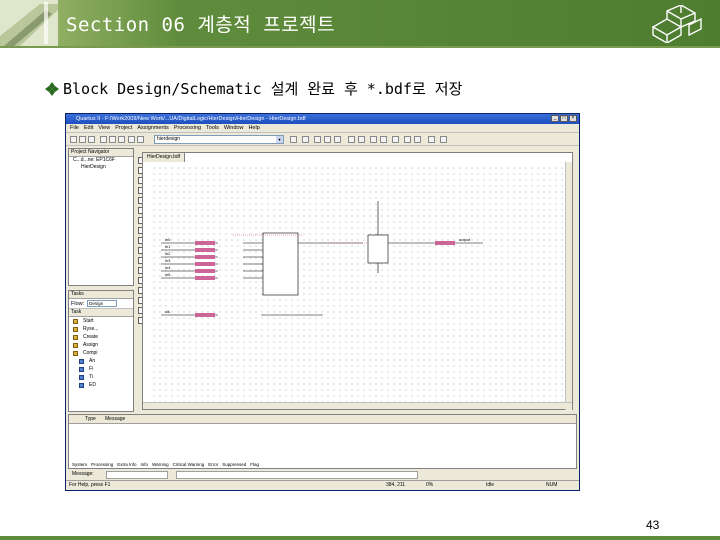  I want to click on diamond-bullet-icon, so click(52, 88).